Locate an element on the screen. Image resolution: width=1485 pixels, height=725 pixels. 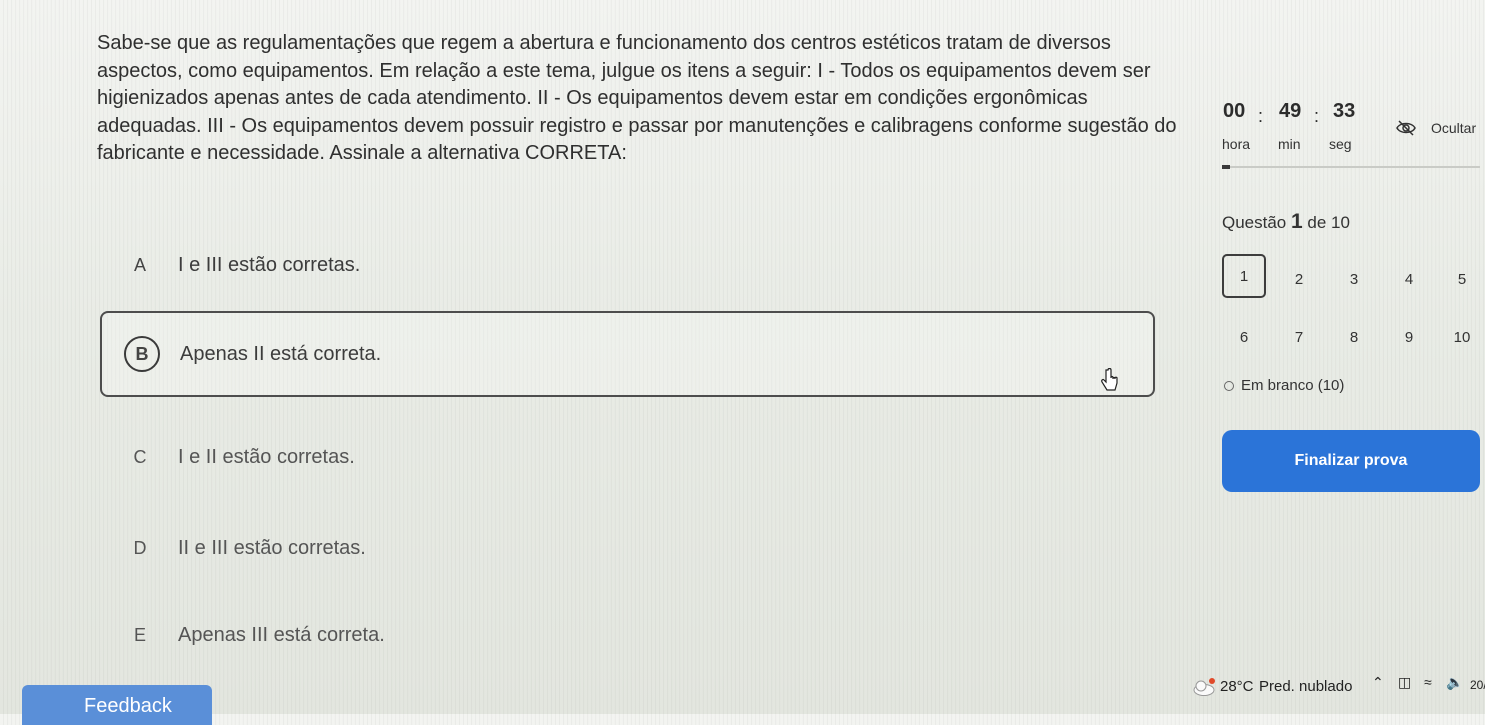
question-counter-suffix: de 10 is located at coordinates (1328, 222).